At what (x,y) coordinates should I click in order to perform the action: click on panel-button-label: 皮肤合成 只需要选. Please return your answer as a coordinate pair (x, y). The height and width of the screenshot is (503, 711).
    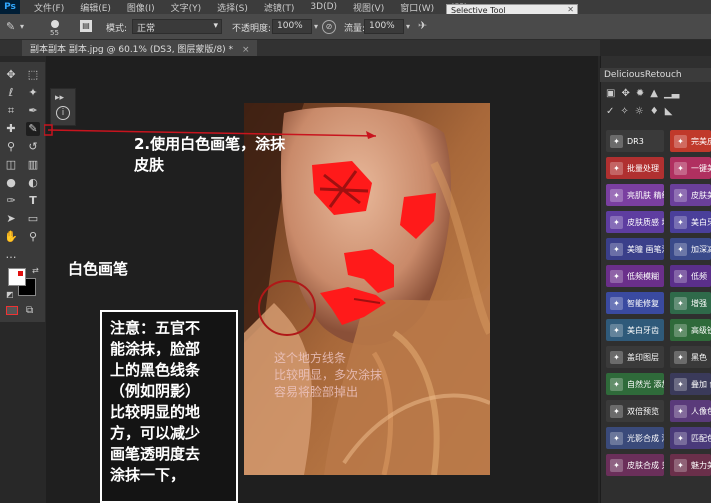
    Looking at the image, I should click on (645, 465).